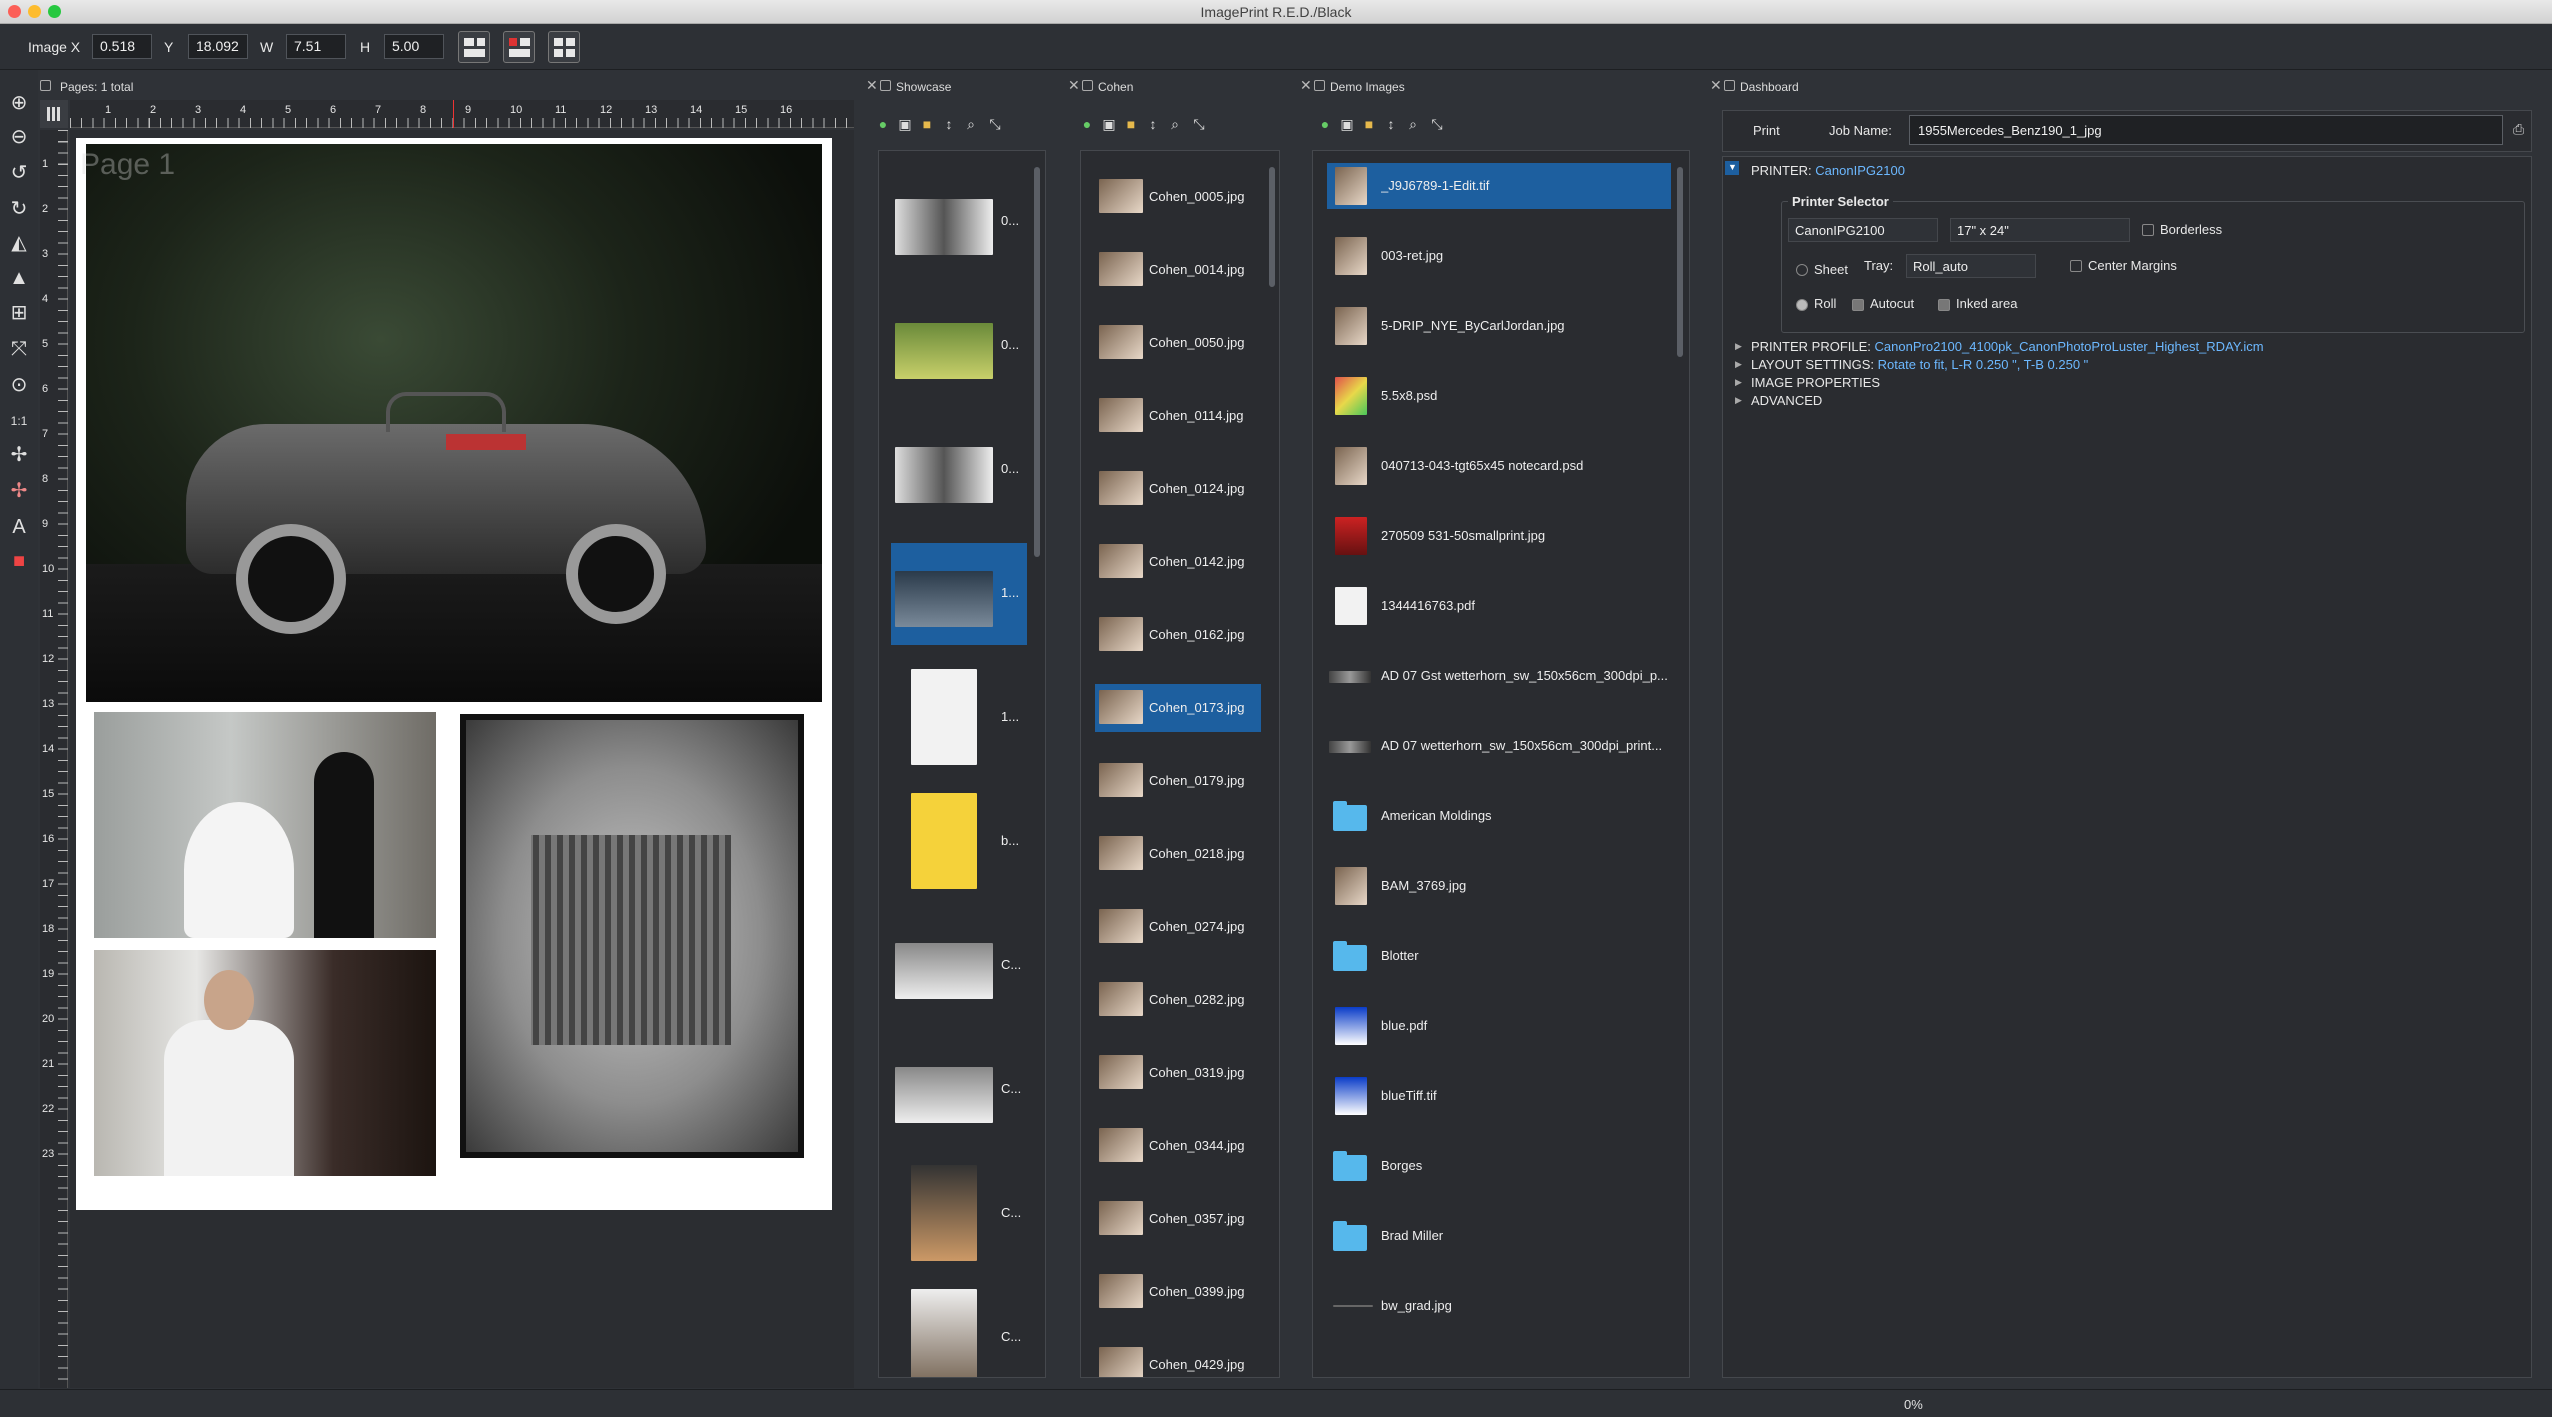  I want to click on image-props-expand-icon: ▶, so click(1738, 382).